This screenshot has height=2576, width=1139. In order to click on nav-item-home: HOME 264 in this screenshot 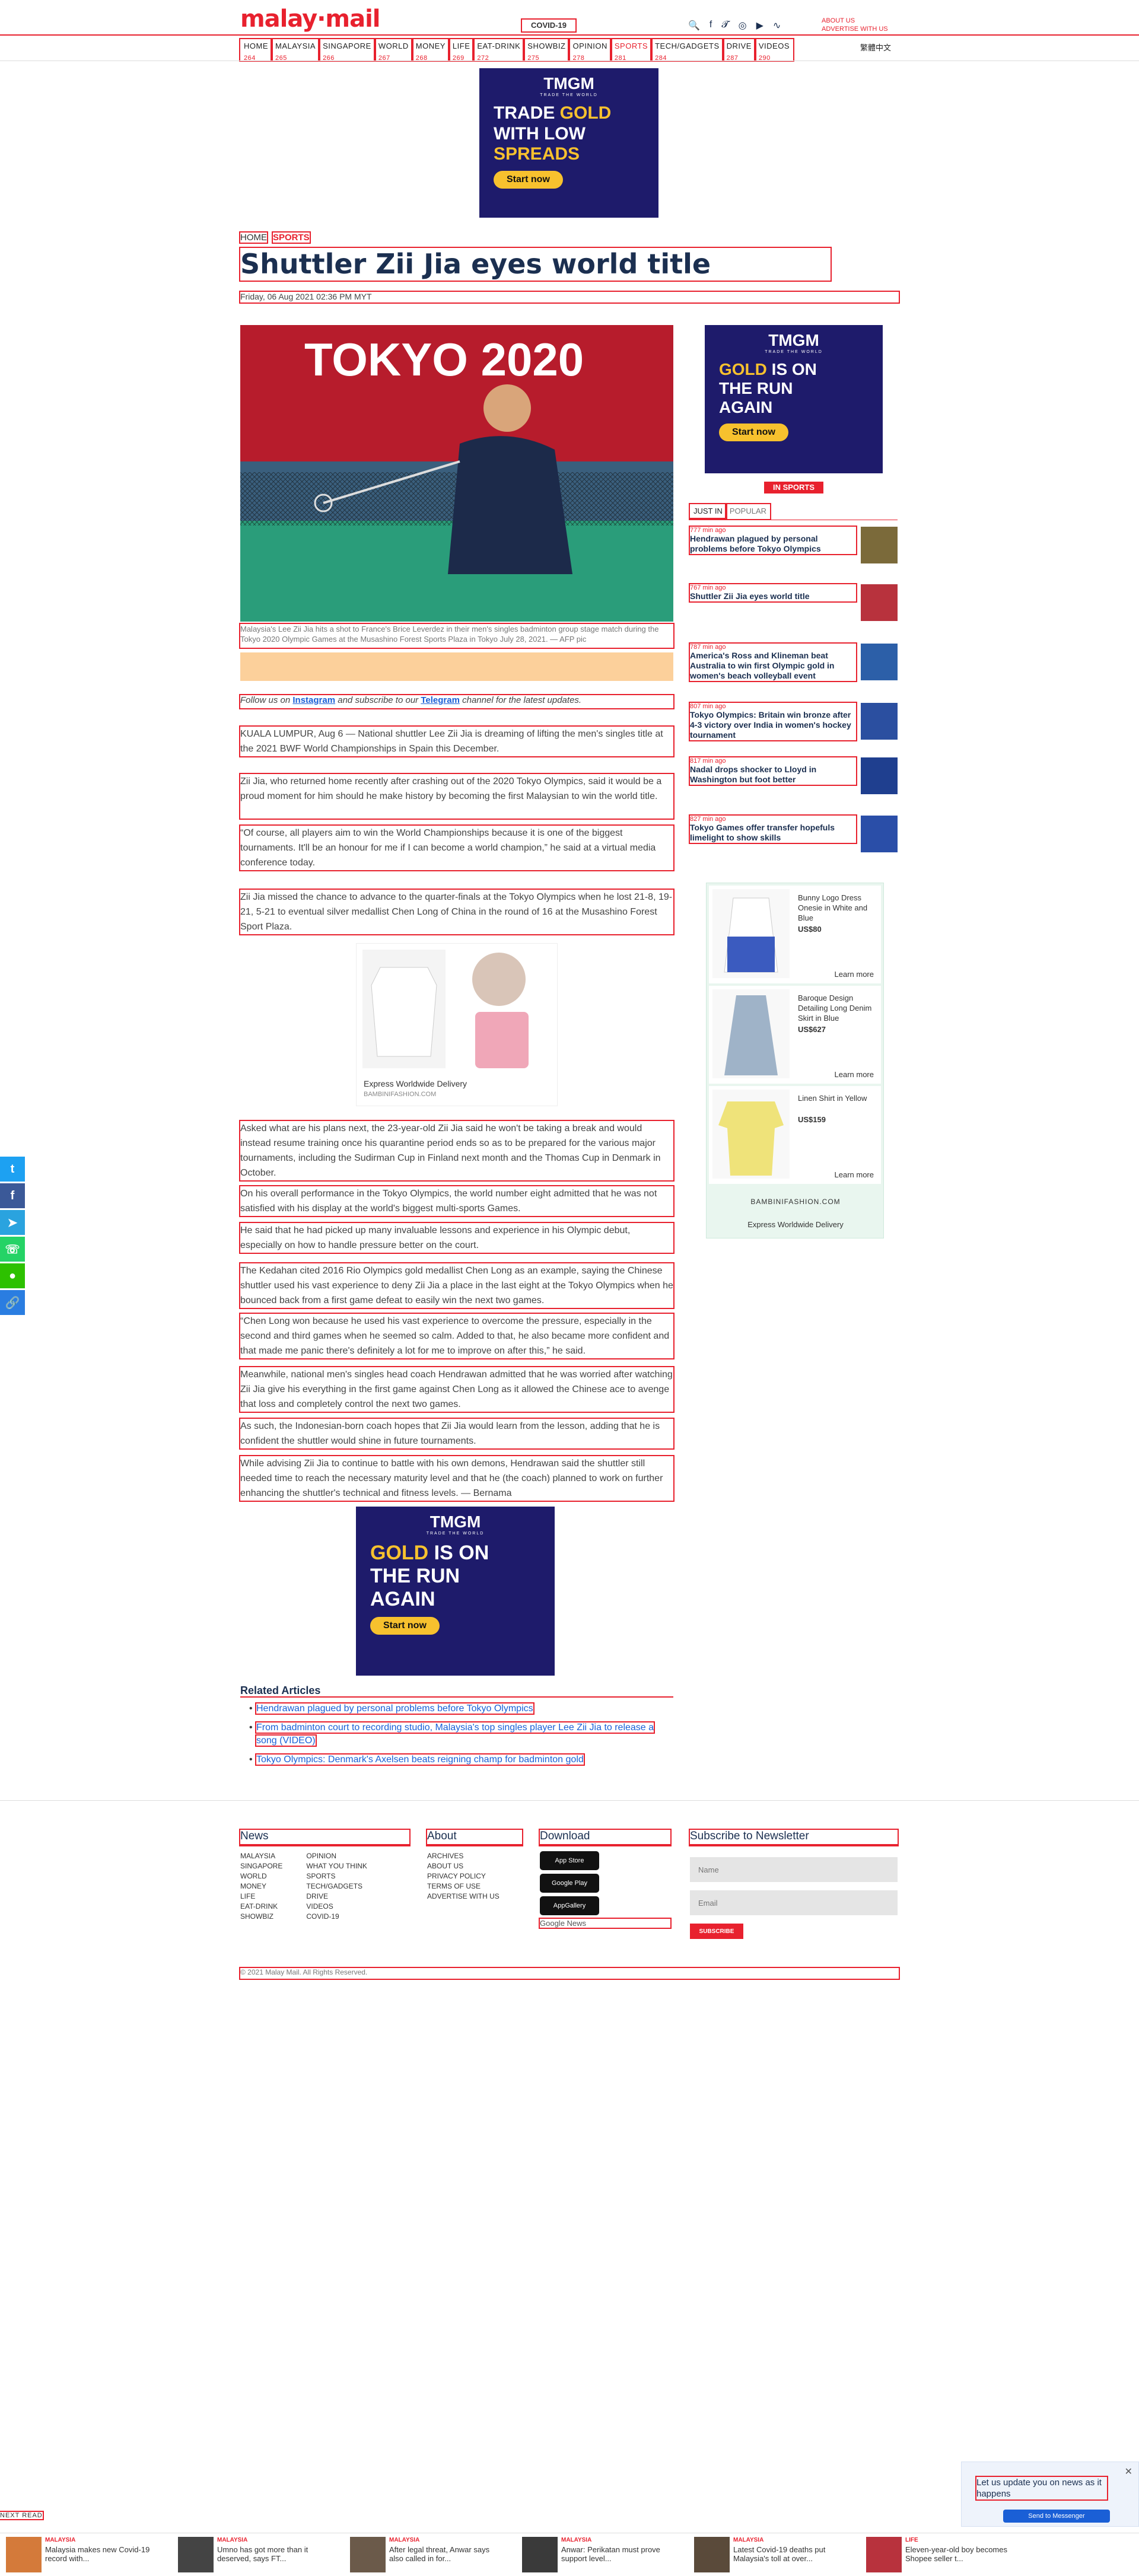, I will do `click(256, 50)`.